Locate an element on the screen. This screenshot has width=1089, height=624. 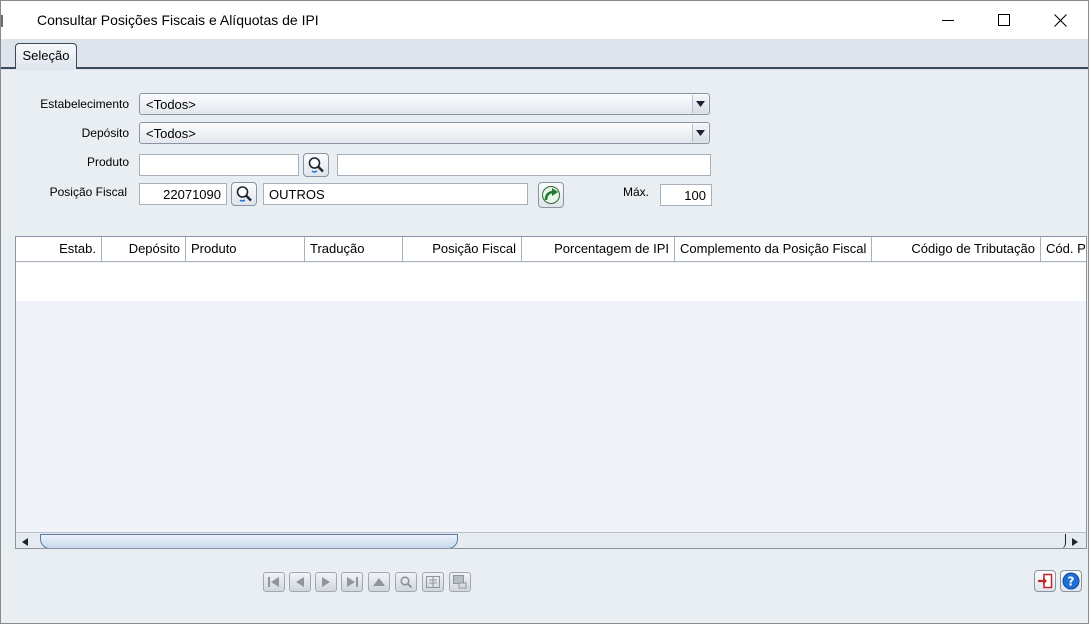
first-record-button is located at coordinates (274, 582).